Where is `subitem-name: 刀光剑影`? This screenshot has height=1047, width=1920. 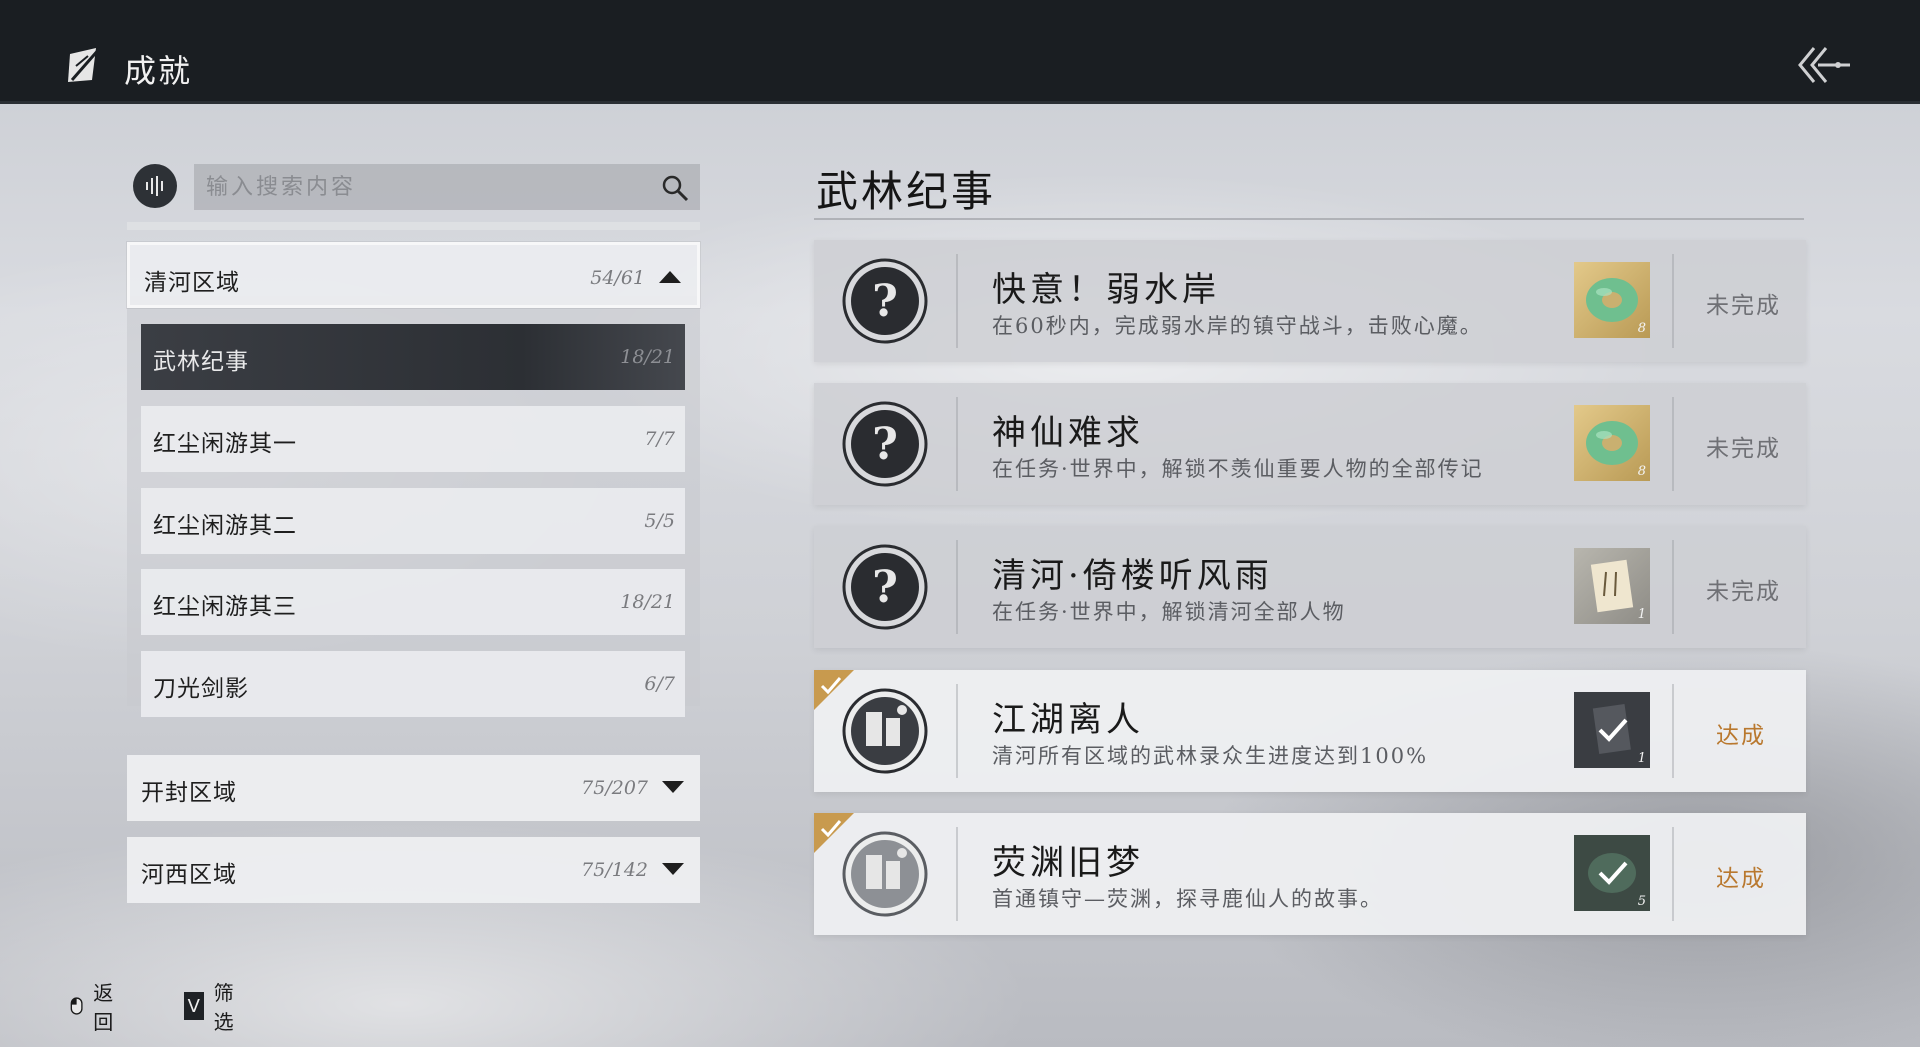
subitem-name: 刀光剑影 is located at coordinates (201, 689).